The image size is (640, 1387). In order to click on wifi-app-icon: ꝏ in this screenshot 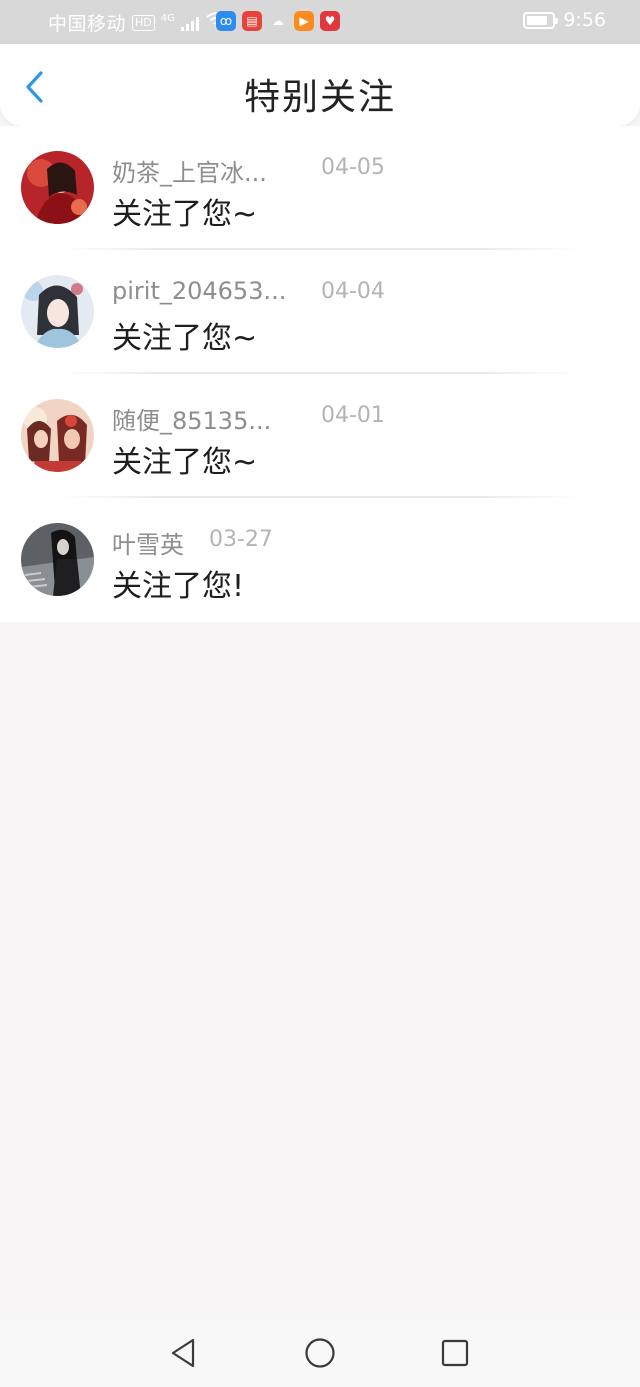, I will do `click(226, 21)`.